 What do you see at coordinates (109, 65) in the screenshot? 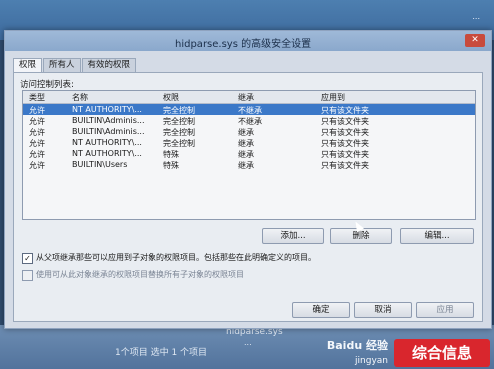
I see `tab-effective-permissions: 有效的权限` at bounding box center [109, 65].